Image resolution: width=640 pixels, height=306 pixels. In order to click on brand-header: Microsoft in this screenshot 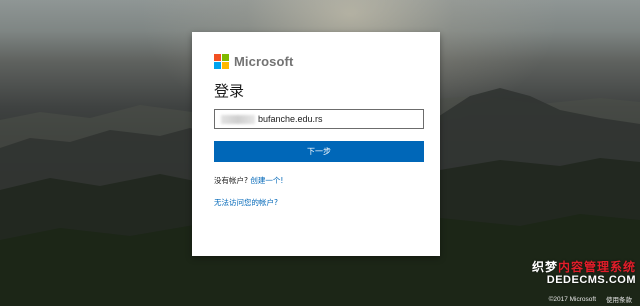, I will do `click(320, 61)`.